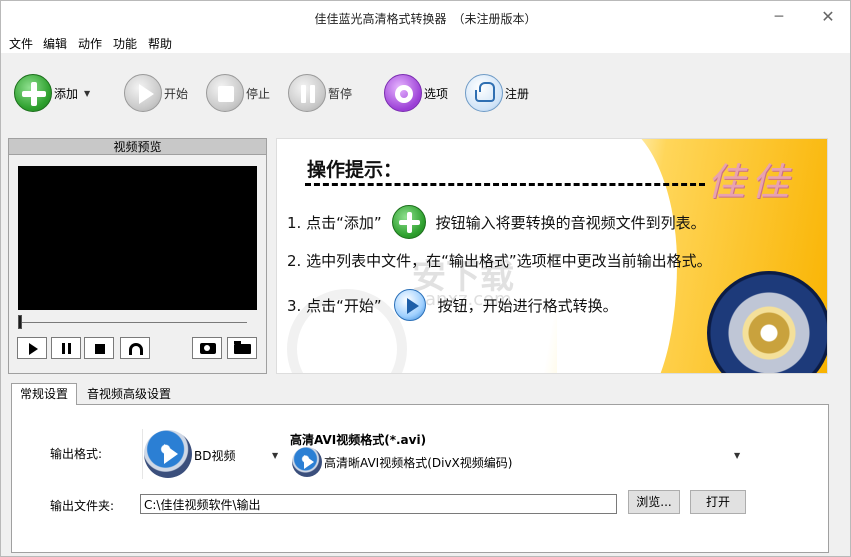 This screenshot has height=557, width=851. What do you see at coordinates (718, 502) in the screenshot?
I see `open-button: 打开` at bounding box center [718, 502].